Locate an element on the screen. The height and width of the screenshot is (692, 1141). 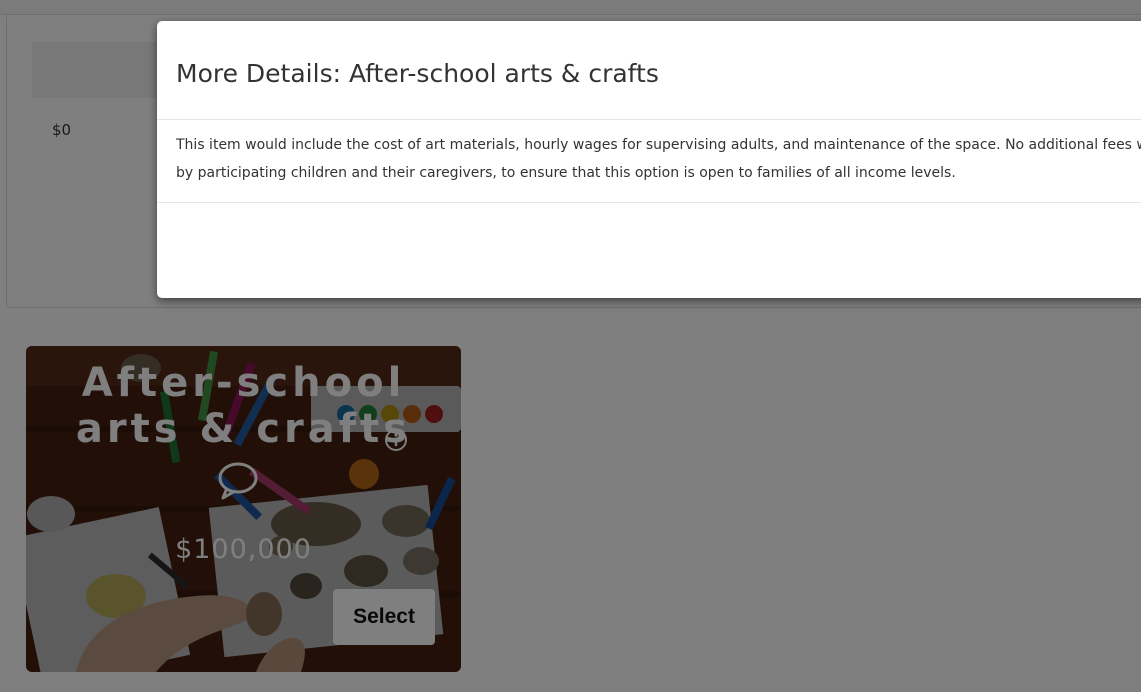
modal-header: More Details: After-school arts & crafts is located at coordinates (649, 70).